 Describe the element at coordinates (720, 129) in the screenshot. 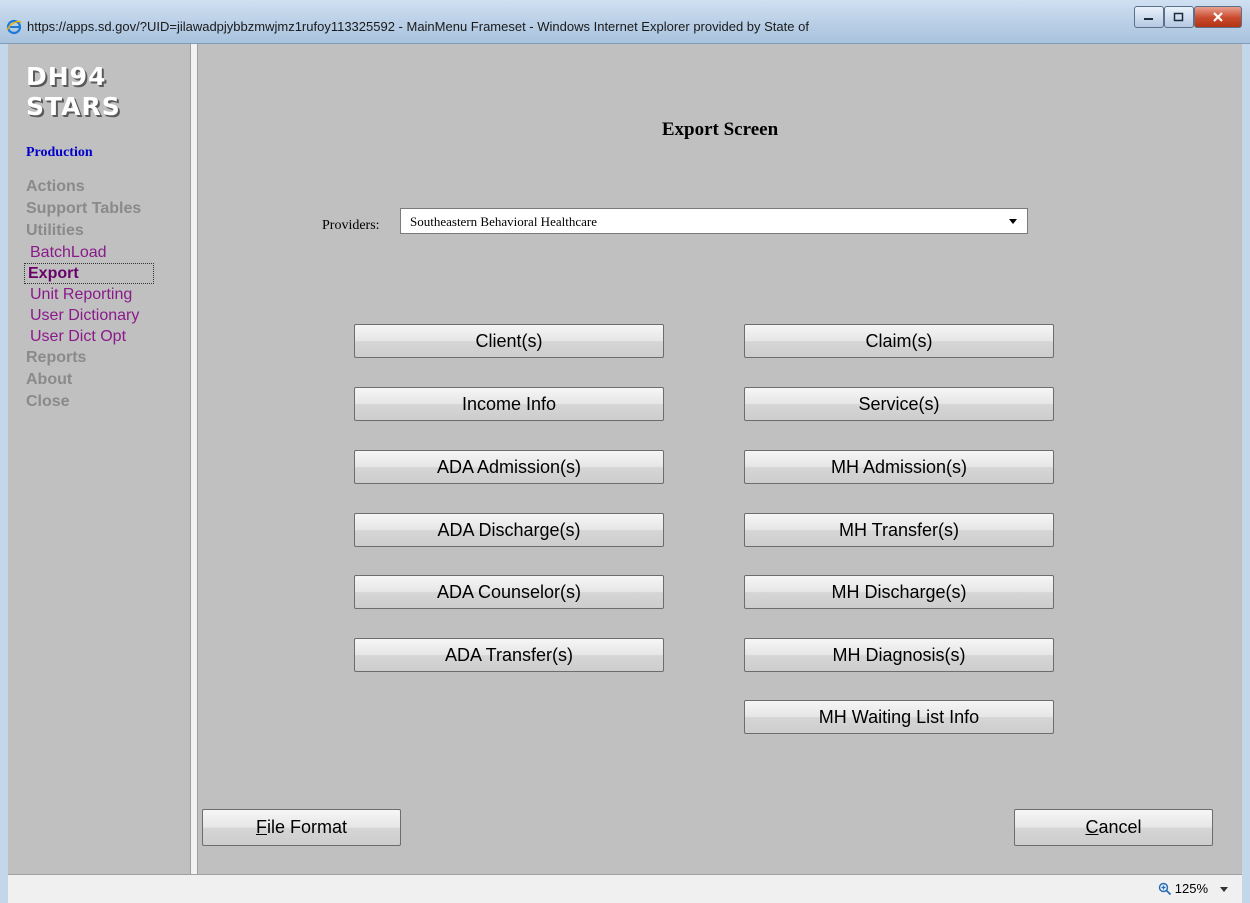

I see `page-title: Export Screen` at that location.